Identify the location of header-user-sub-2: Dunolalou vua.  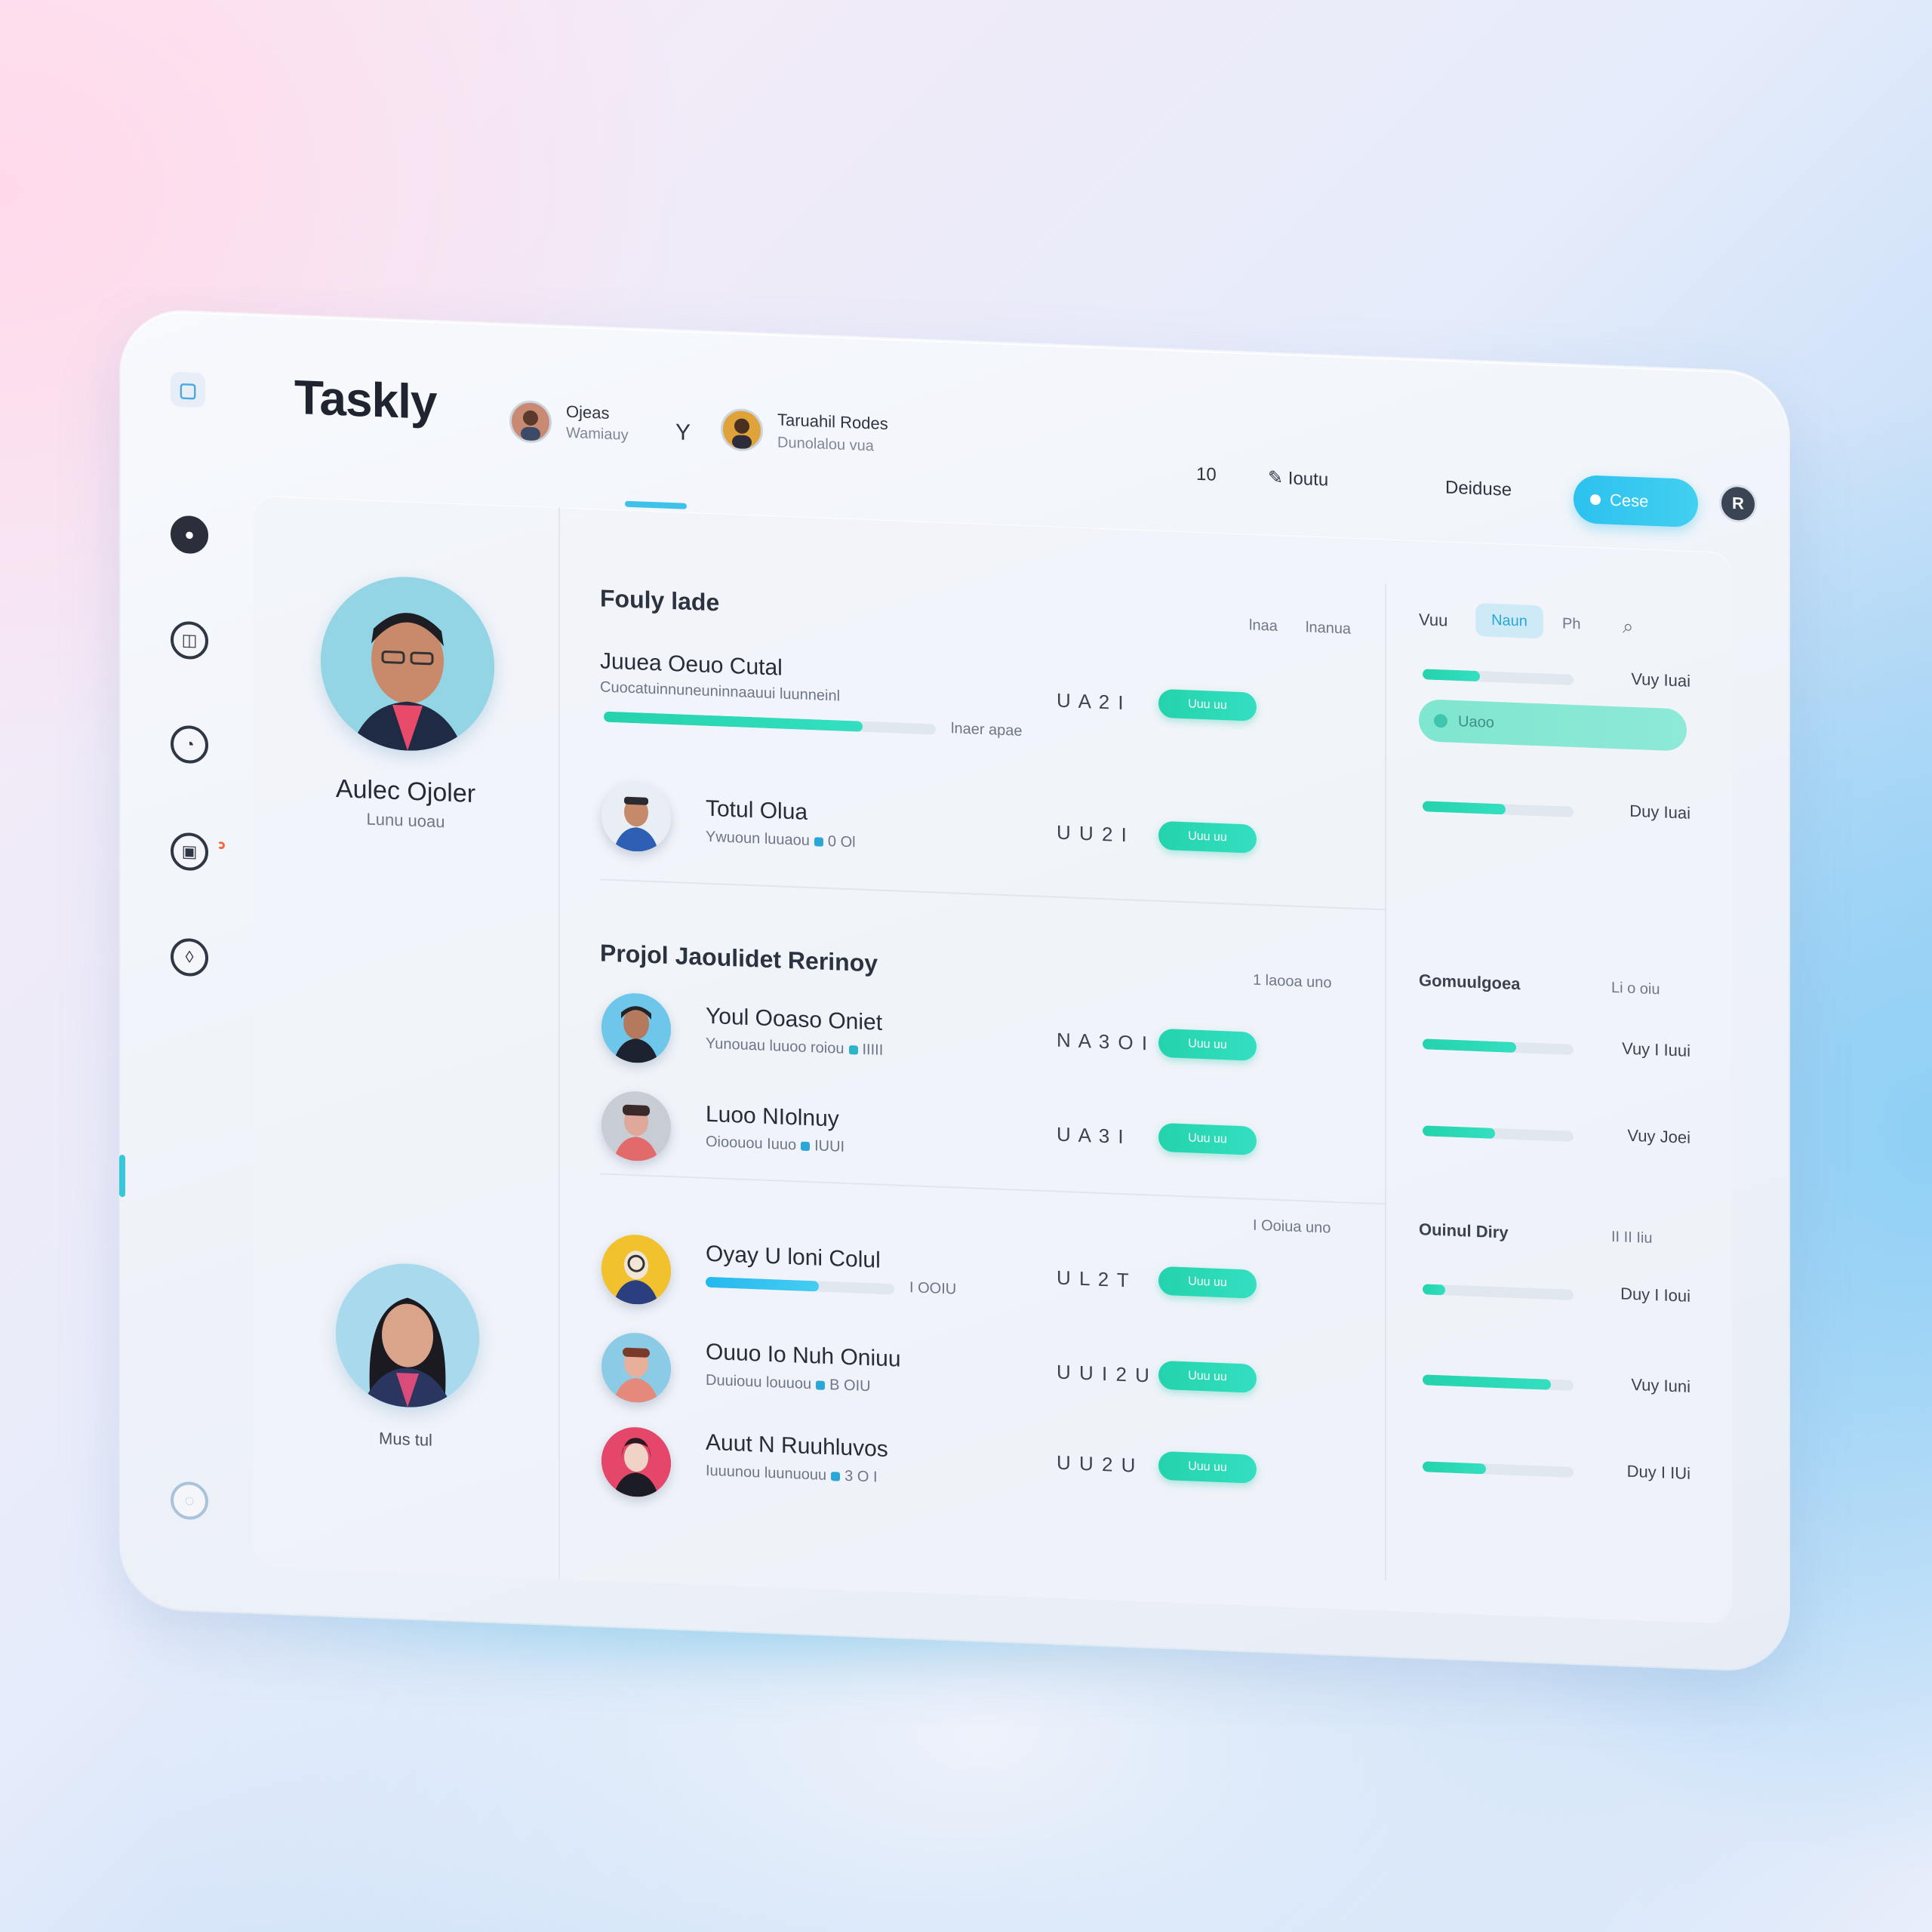
(825, 444).